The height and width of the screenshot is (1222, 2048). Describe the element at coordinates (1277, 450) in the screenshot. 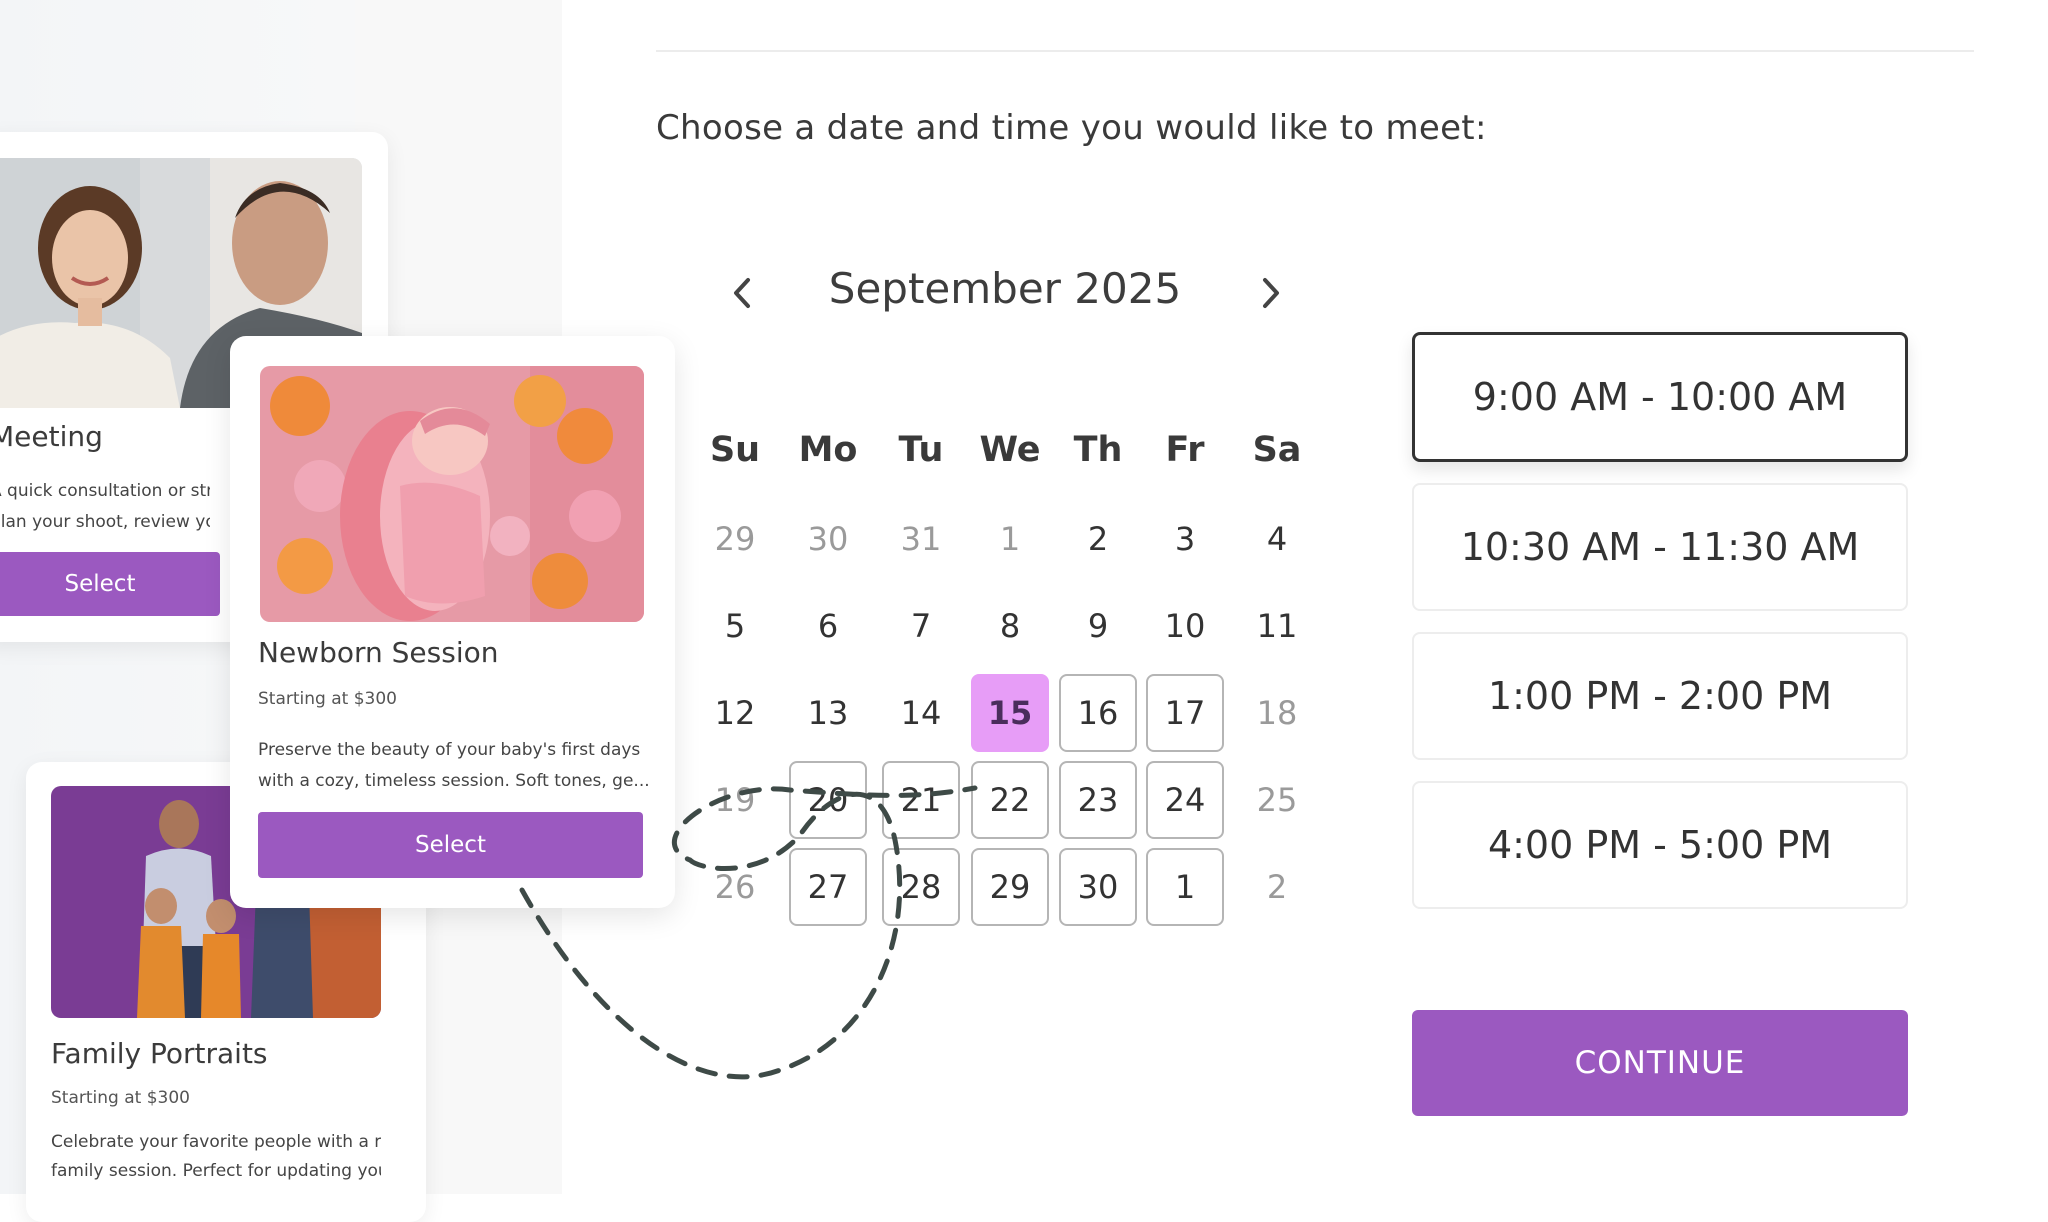

I see `weekday-header: Sa` at that location.